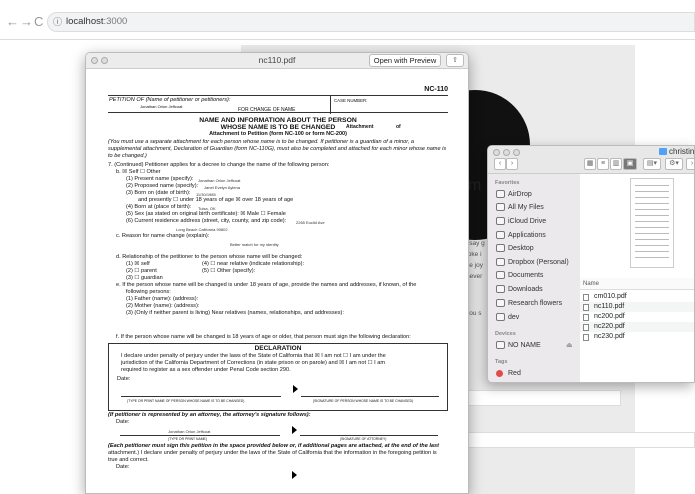 The height and width of the screenshot is (494, 695). Describe the element at coordinates (57, 22) in the screenshot. I see `info-icon: ⓘ` at that location.